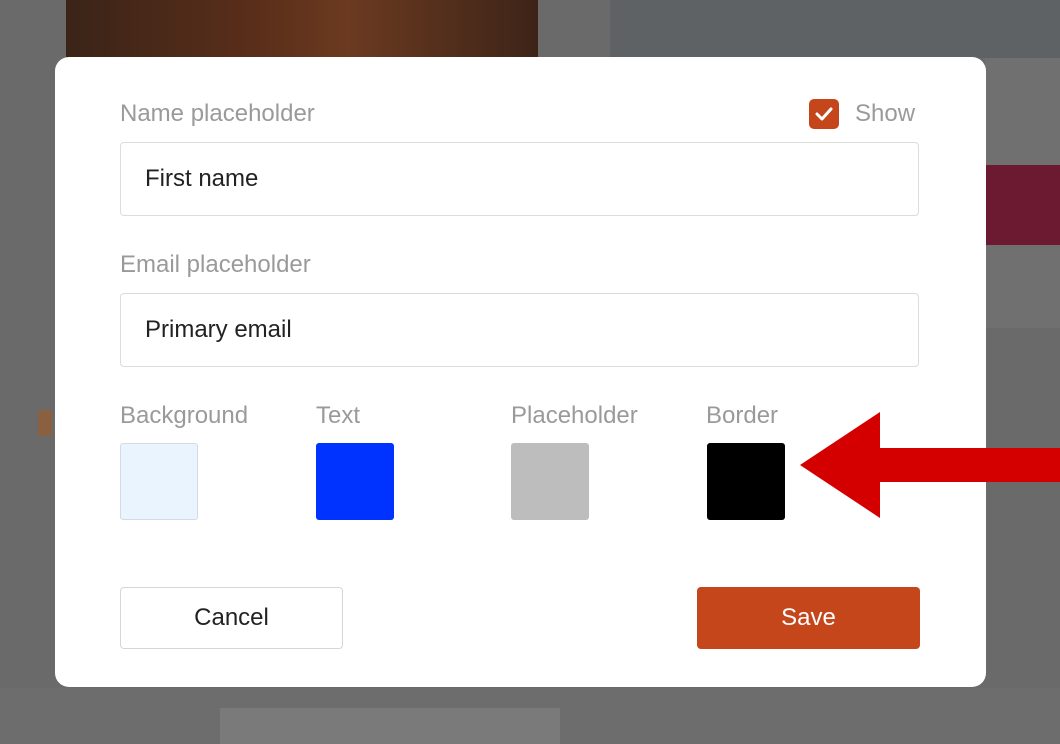 The width and height of the screenshot is (1060, 744). I want to click on background-left-marker, so click(45, 423).